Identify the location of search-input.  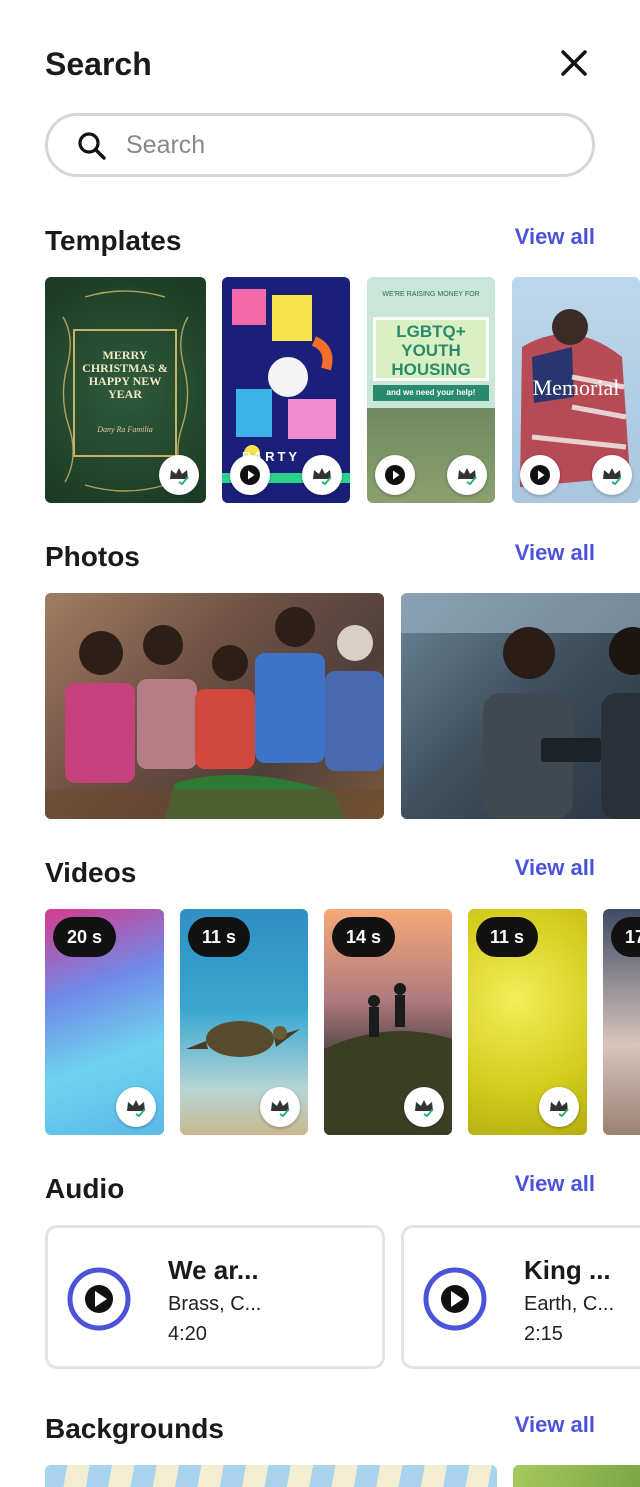
(346, 145).